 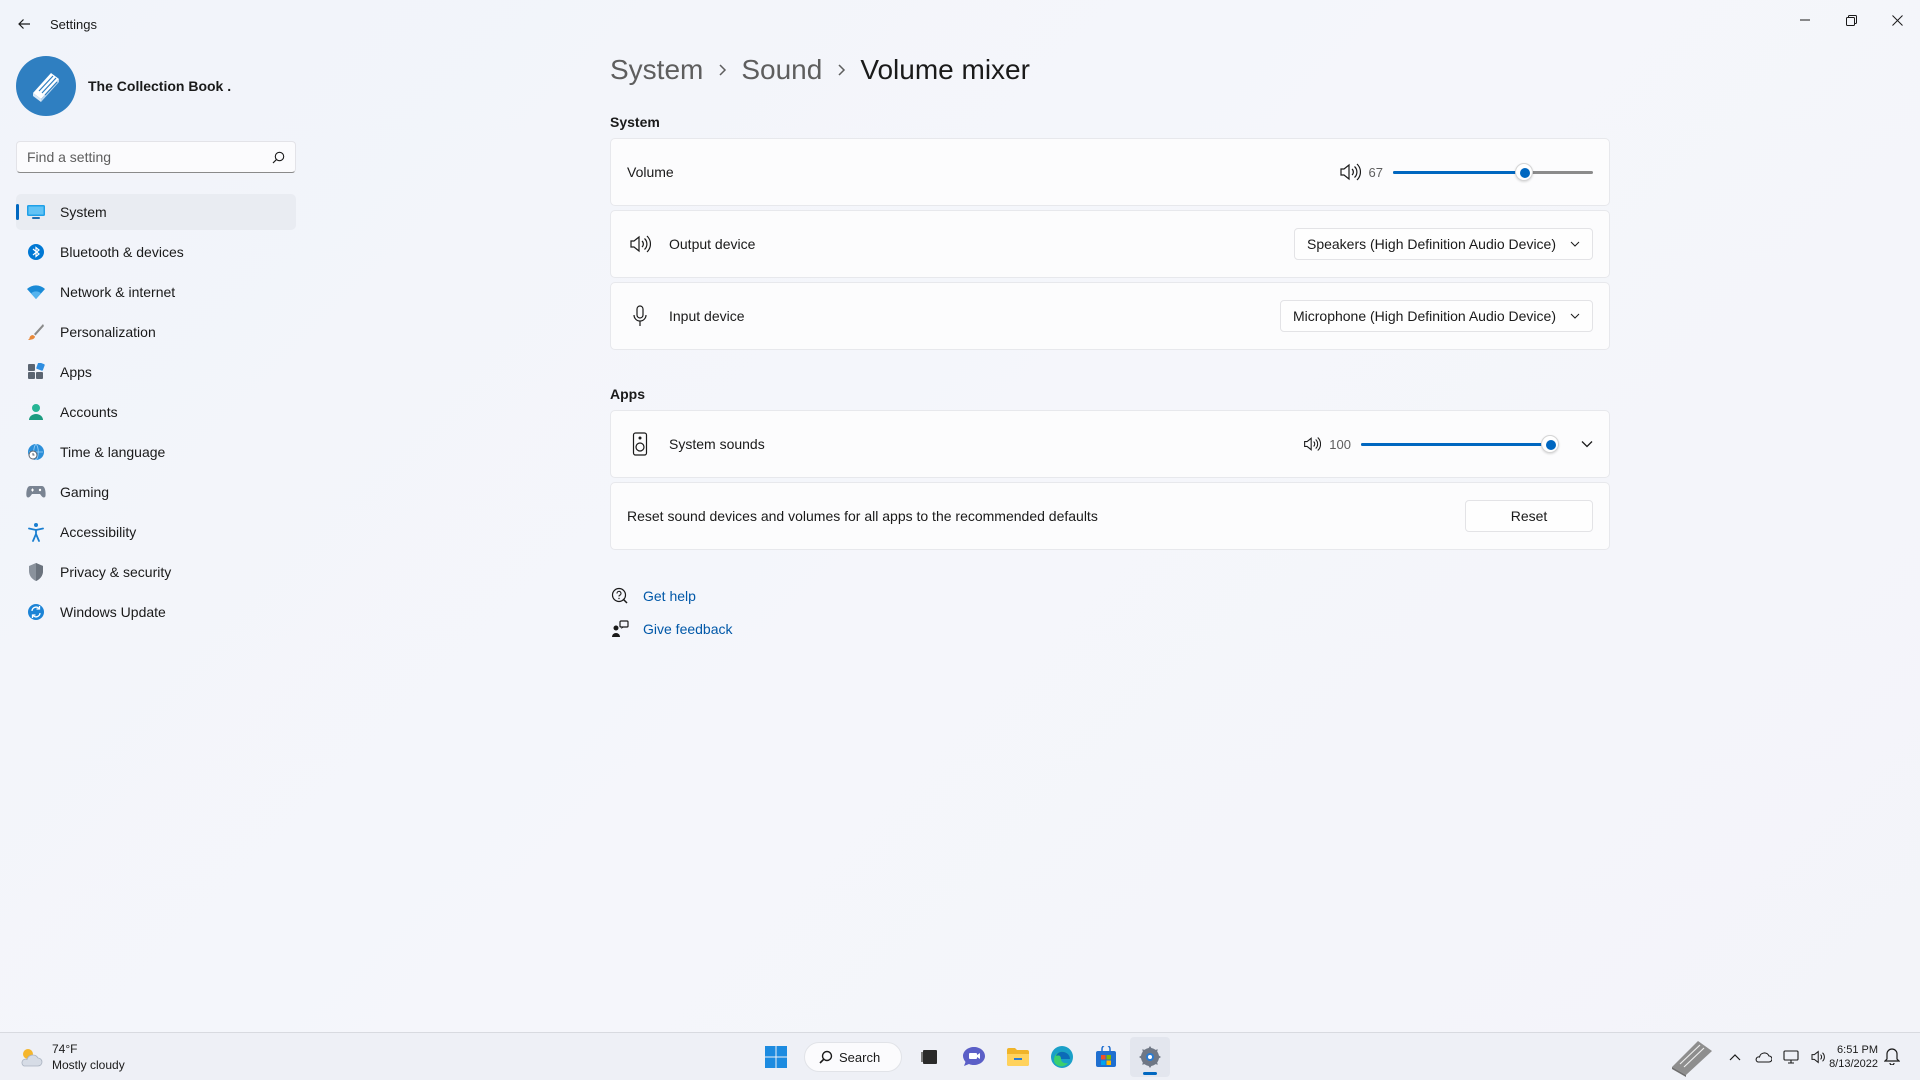 What do you see at coordinates (160, 86) in the screenshot?
I see `profile-name: The Collection Book .` at bounding box center [160, 86].